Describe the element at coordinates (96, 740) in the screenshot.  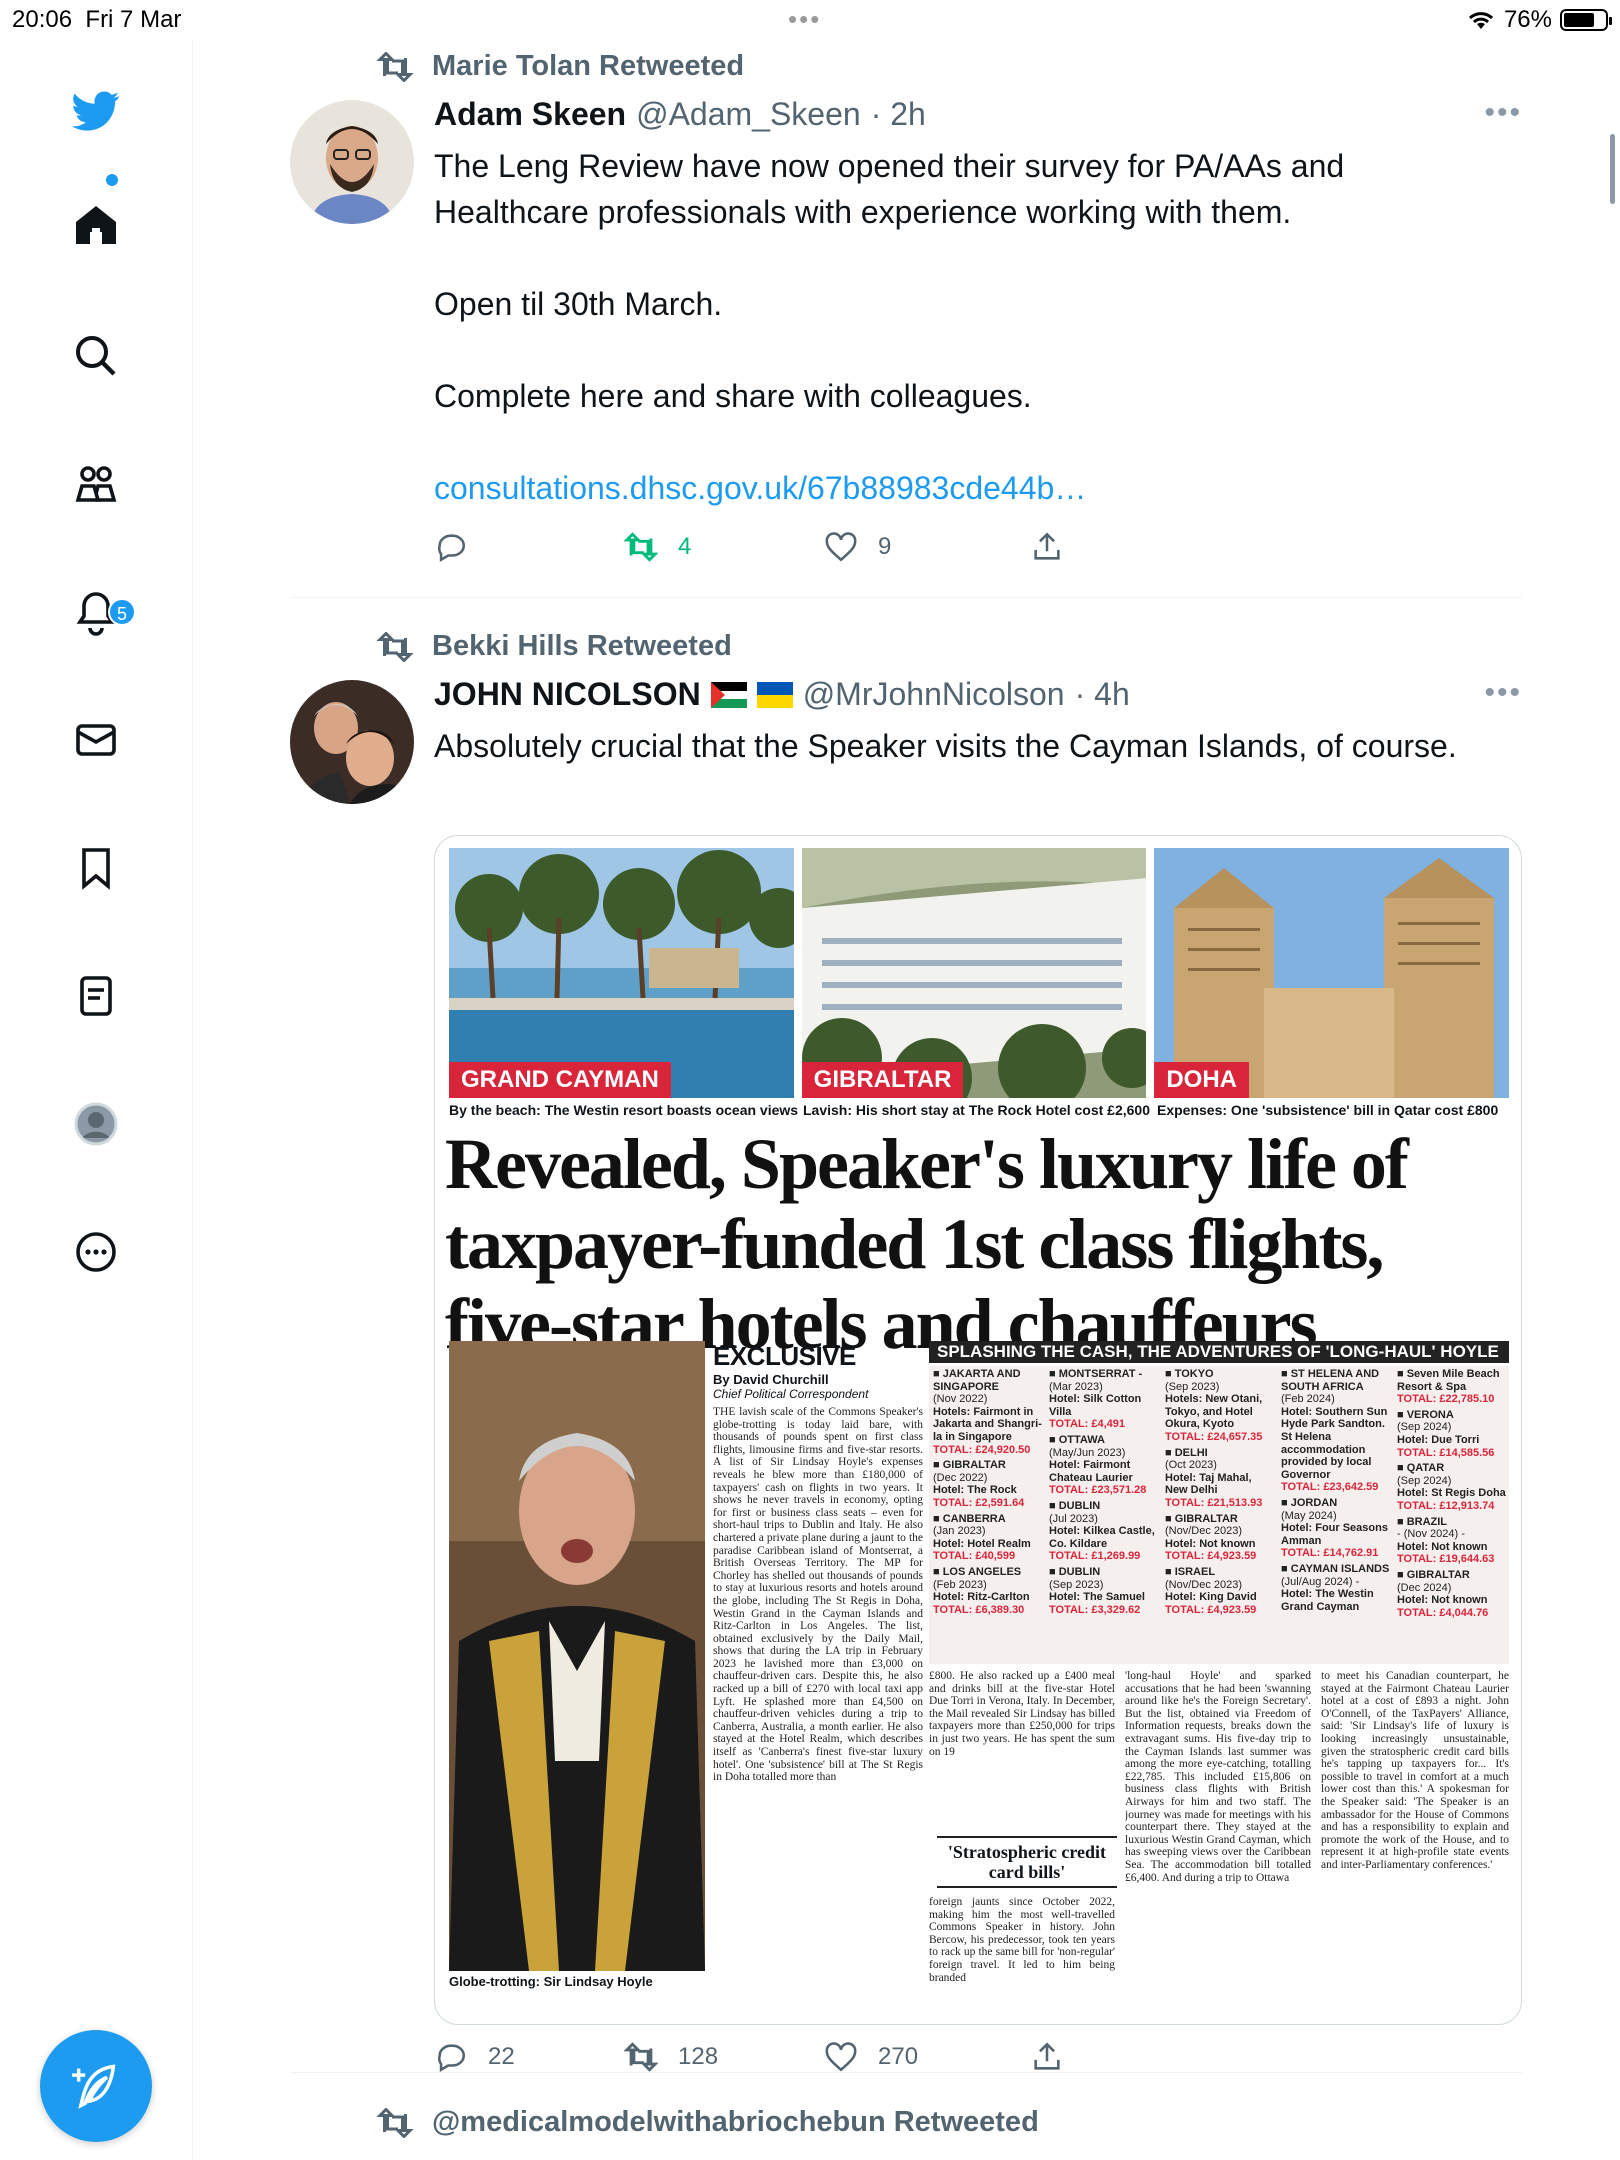
I see `messages-icon` at that location.